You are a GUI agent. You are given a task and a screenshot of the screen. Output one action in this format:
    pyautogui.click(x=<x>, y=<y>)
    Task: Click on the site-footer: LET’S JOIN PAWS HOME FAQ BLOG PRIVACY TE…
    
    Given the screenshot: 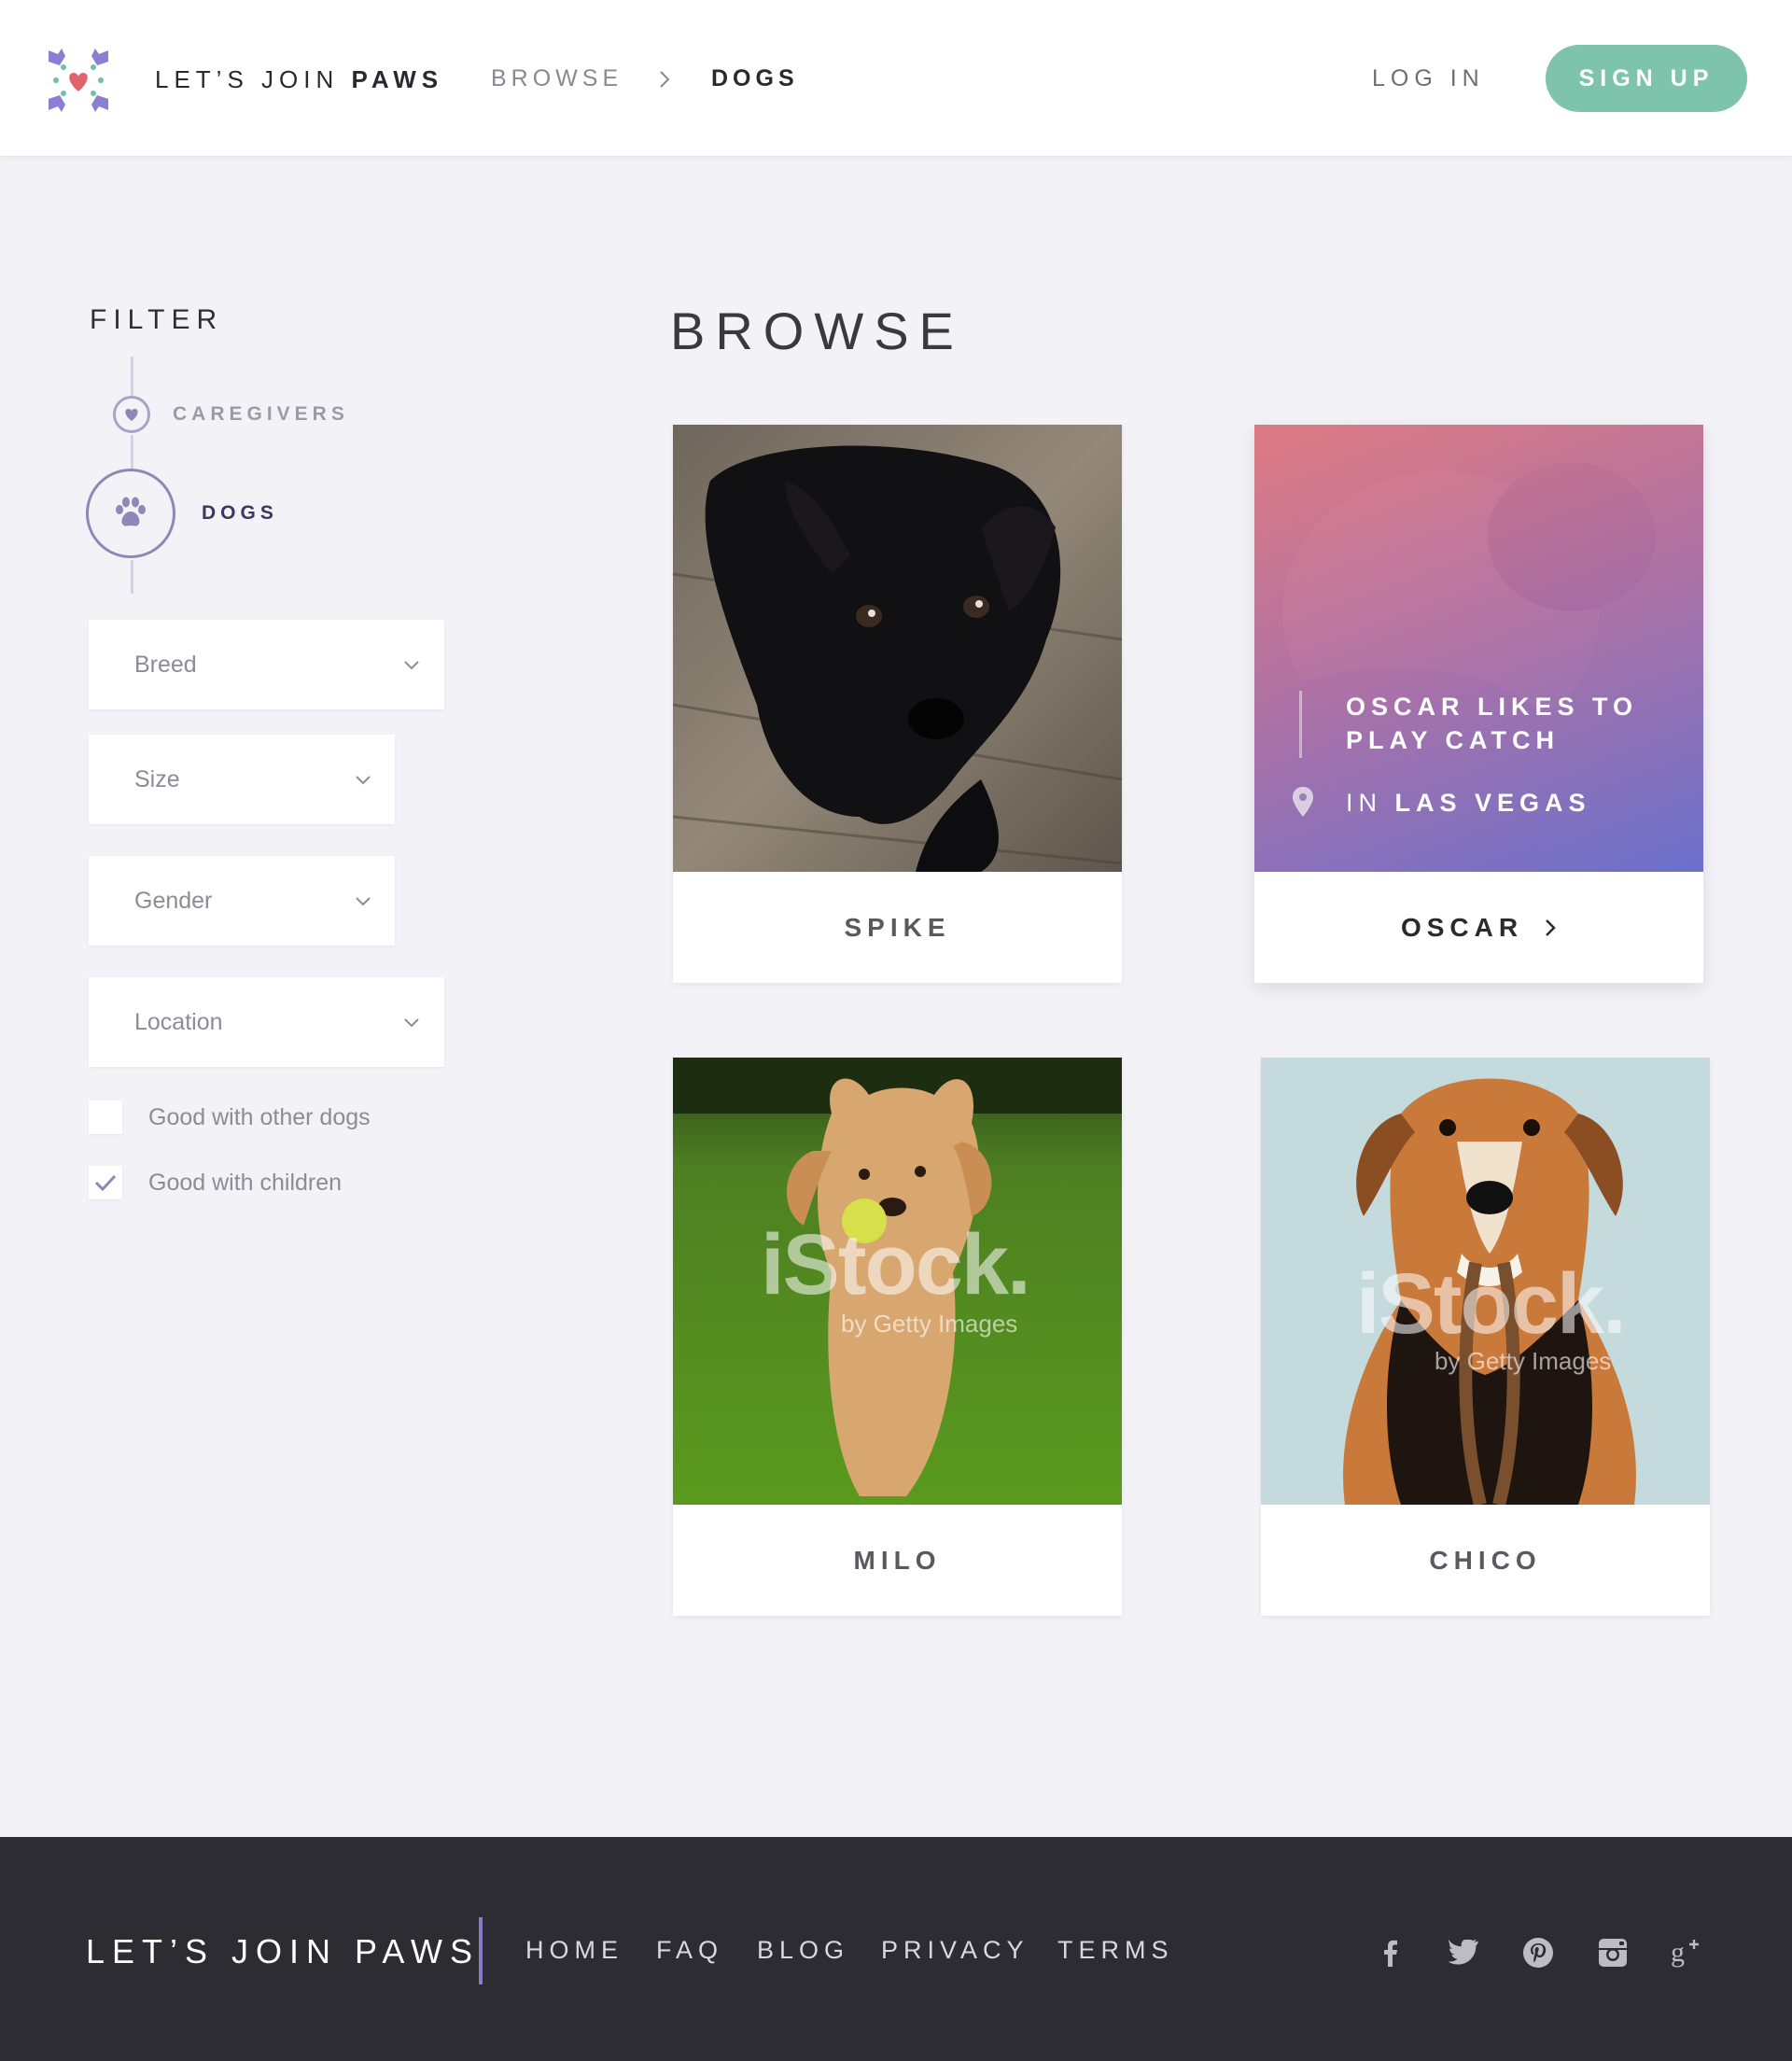 What is the action you would take?
    pyautogui.click(x=896, y=1949)
    